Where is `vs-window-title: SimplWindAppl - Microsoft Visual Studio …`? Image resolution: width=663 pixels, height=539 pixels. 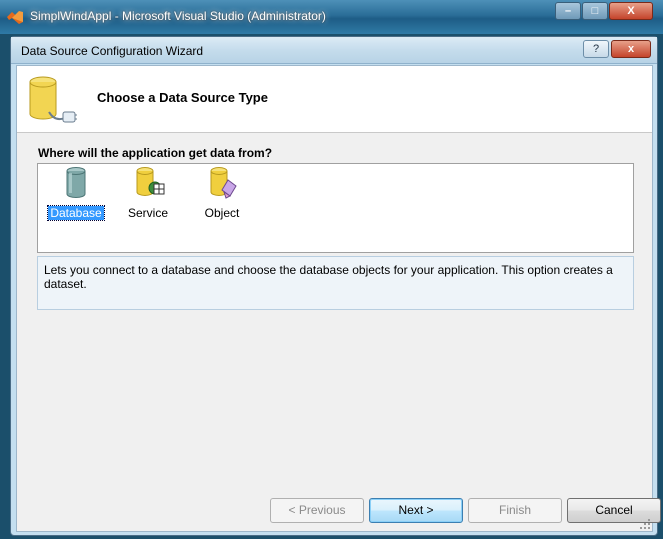
vs-window-title: SimplWindAppl - Microsoft Visual Studio … is located at coordinates (178, 16).